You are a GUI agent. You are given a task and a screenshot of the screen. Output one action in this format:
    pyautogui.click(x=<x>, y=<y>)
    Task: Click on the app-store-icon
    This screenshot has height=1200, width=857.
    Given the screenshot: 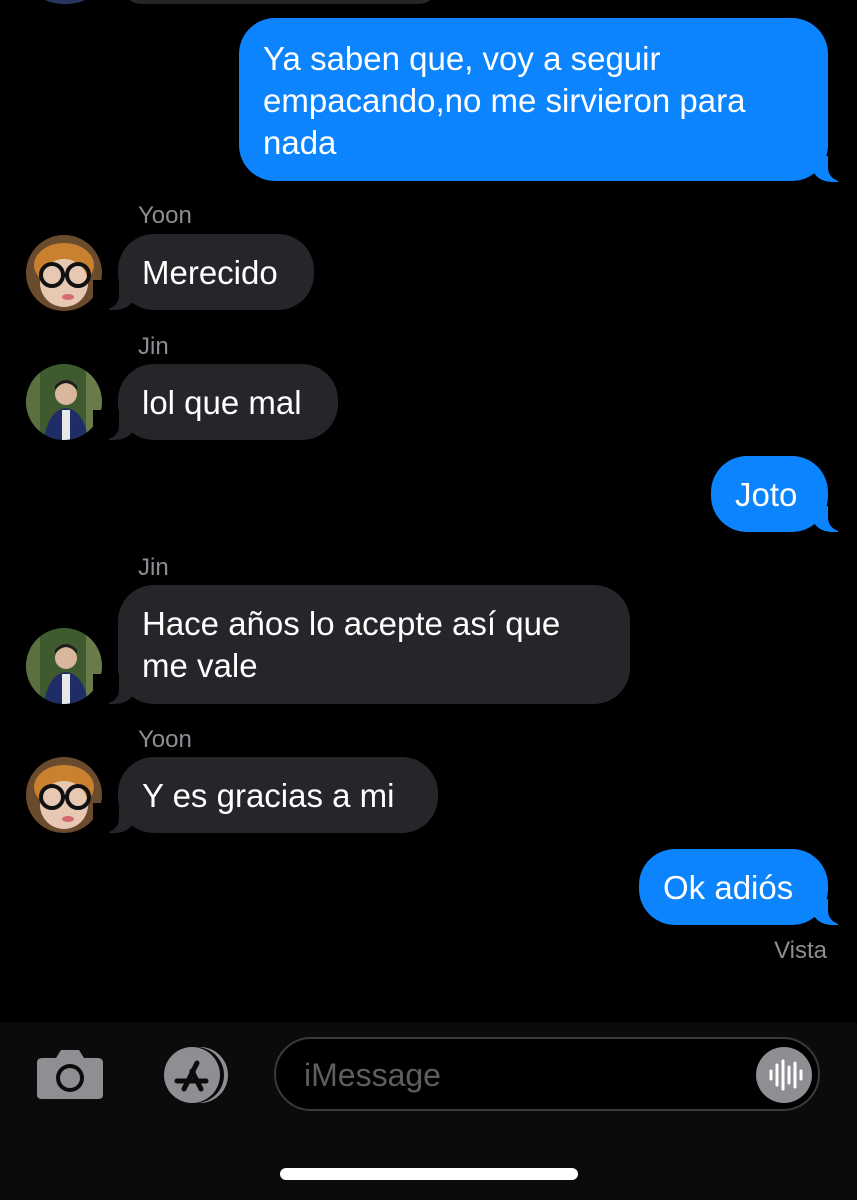 What is the action you would take?
    pyautogui.click(x=190, y=1075)
    